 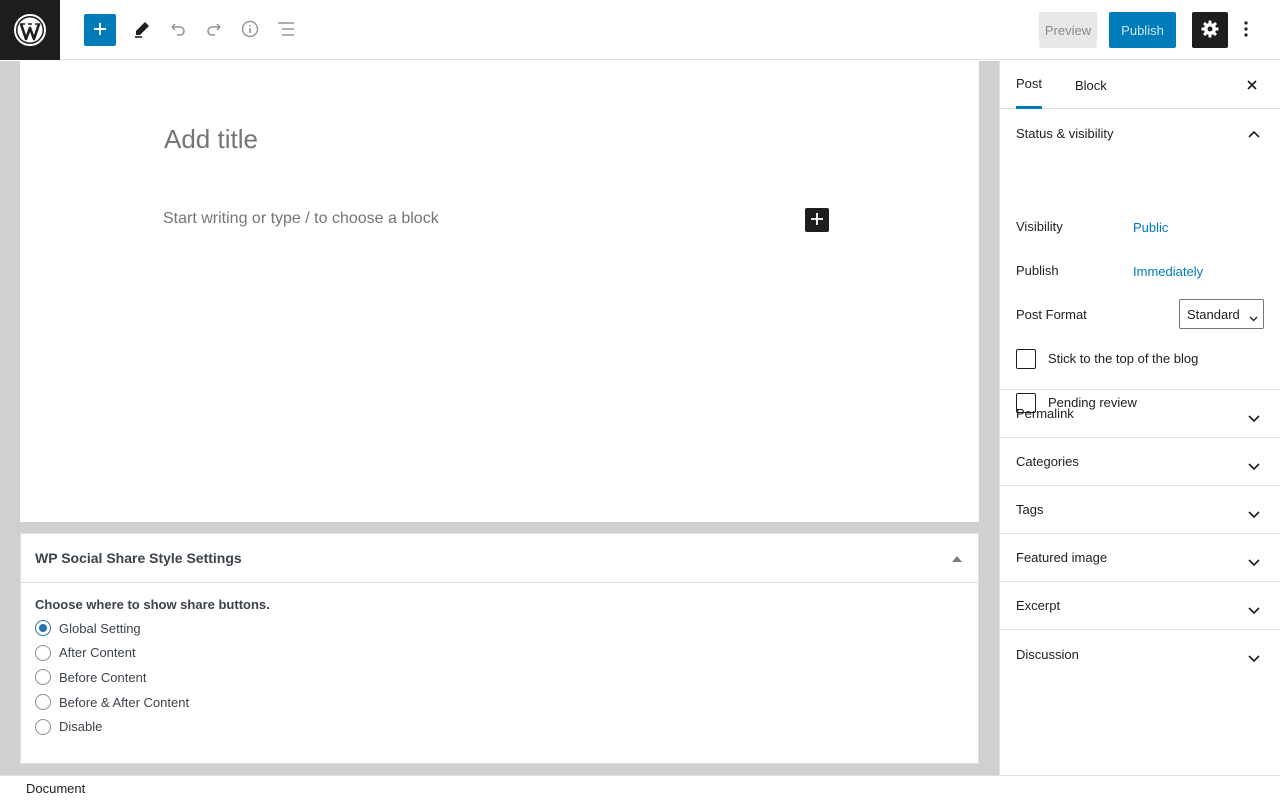 I want to click on status-visibility-header: Status & visibility, so click(x=1140, y=133).